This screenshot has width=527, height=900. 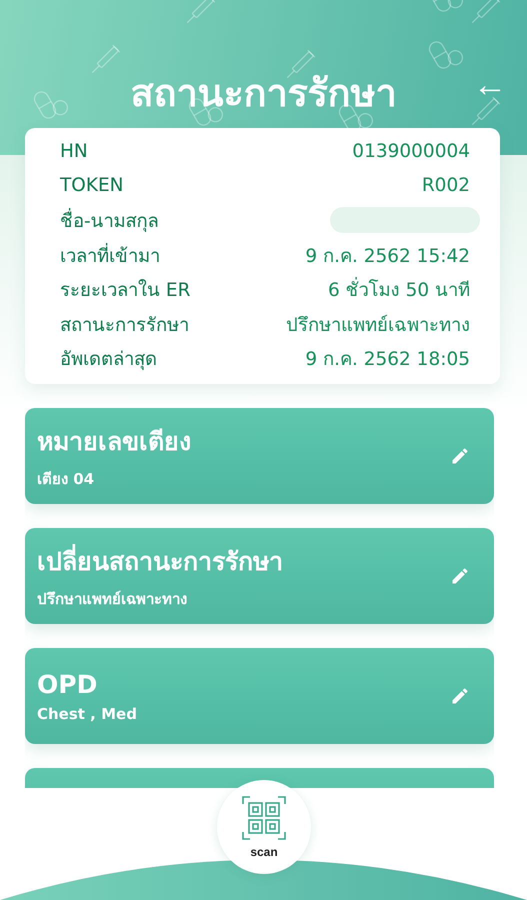 I want to click on info-label: TOKEN, so click(x=92, y=185).